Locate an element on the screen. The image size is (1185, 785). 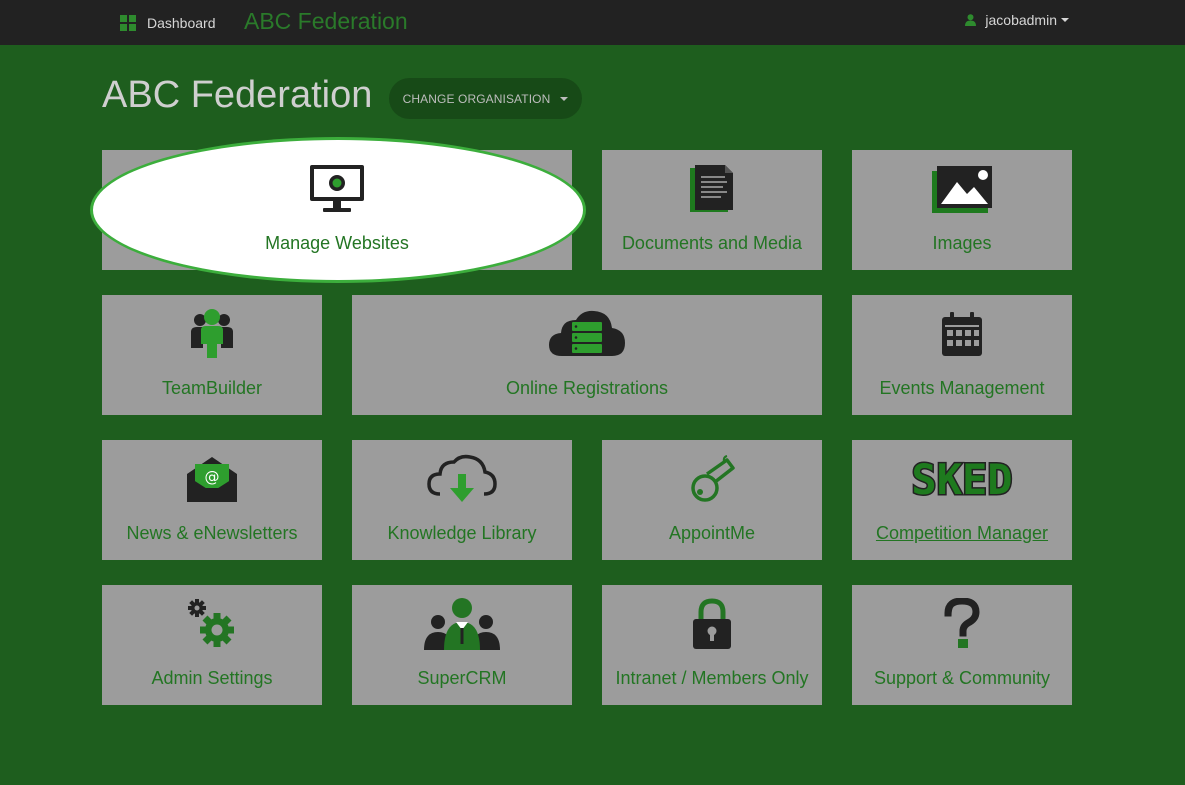
tile-label: Intranet / Members Only is located at coordinates (712, 678).